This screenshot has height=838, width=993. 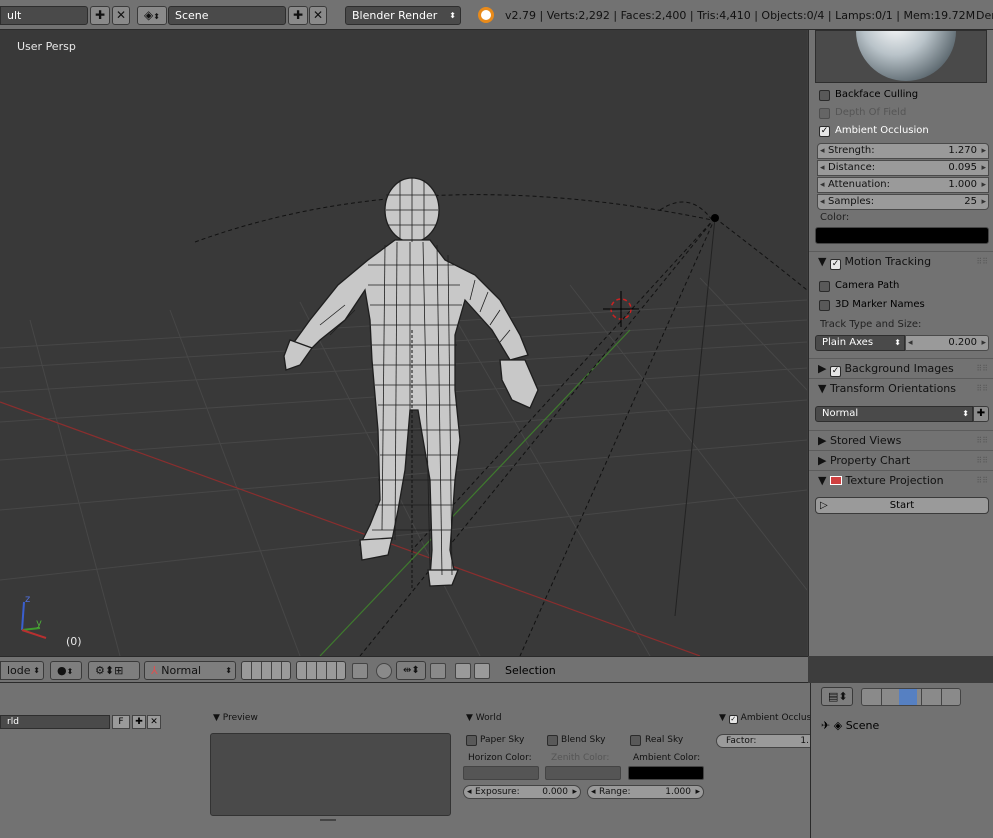 What do you see at coordinates (384, 671) in the screenshot?
I see `proportional-edit-icon` at bounding box center [384, 671].